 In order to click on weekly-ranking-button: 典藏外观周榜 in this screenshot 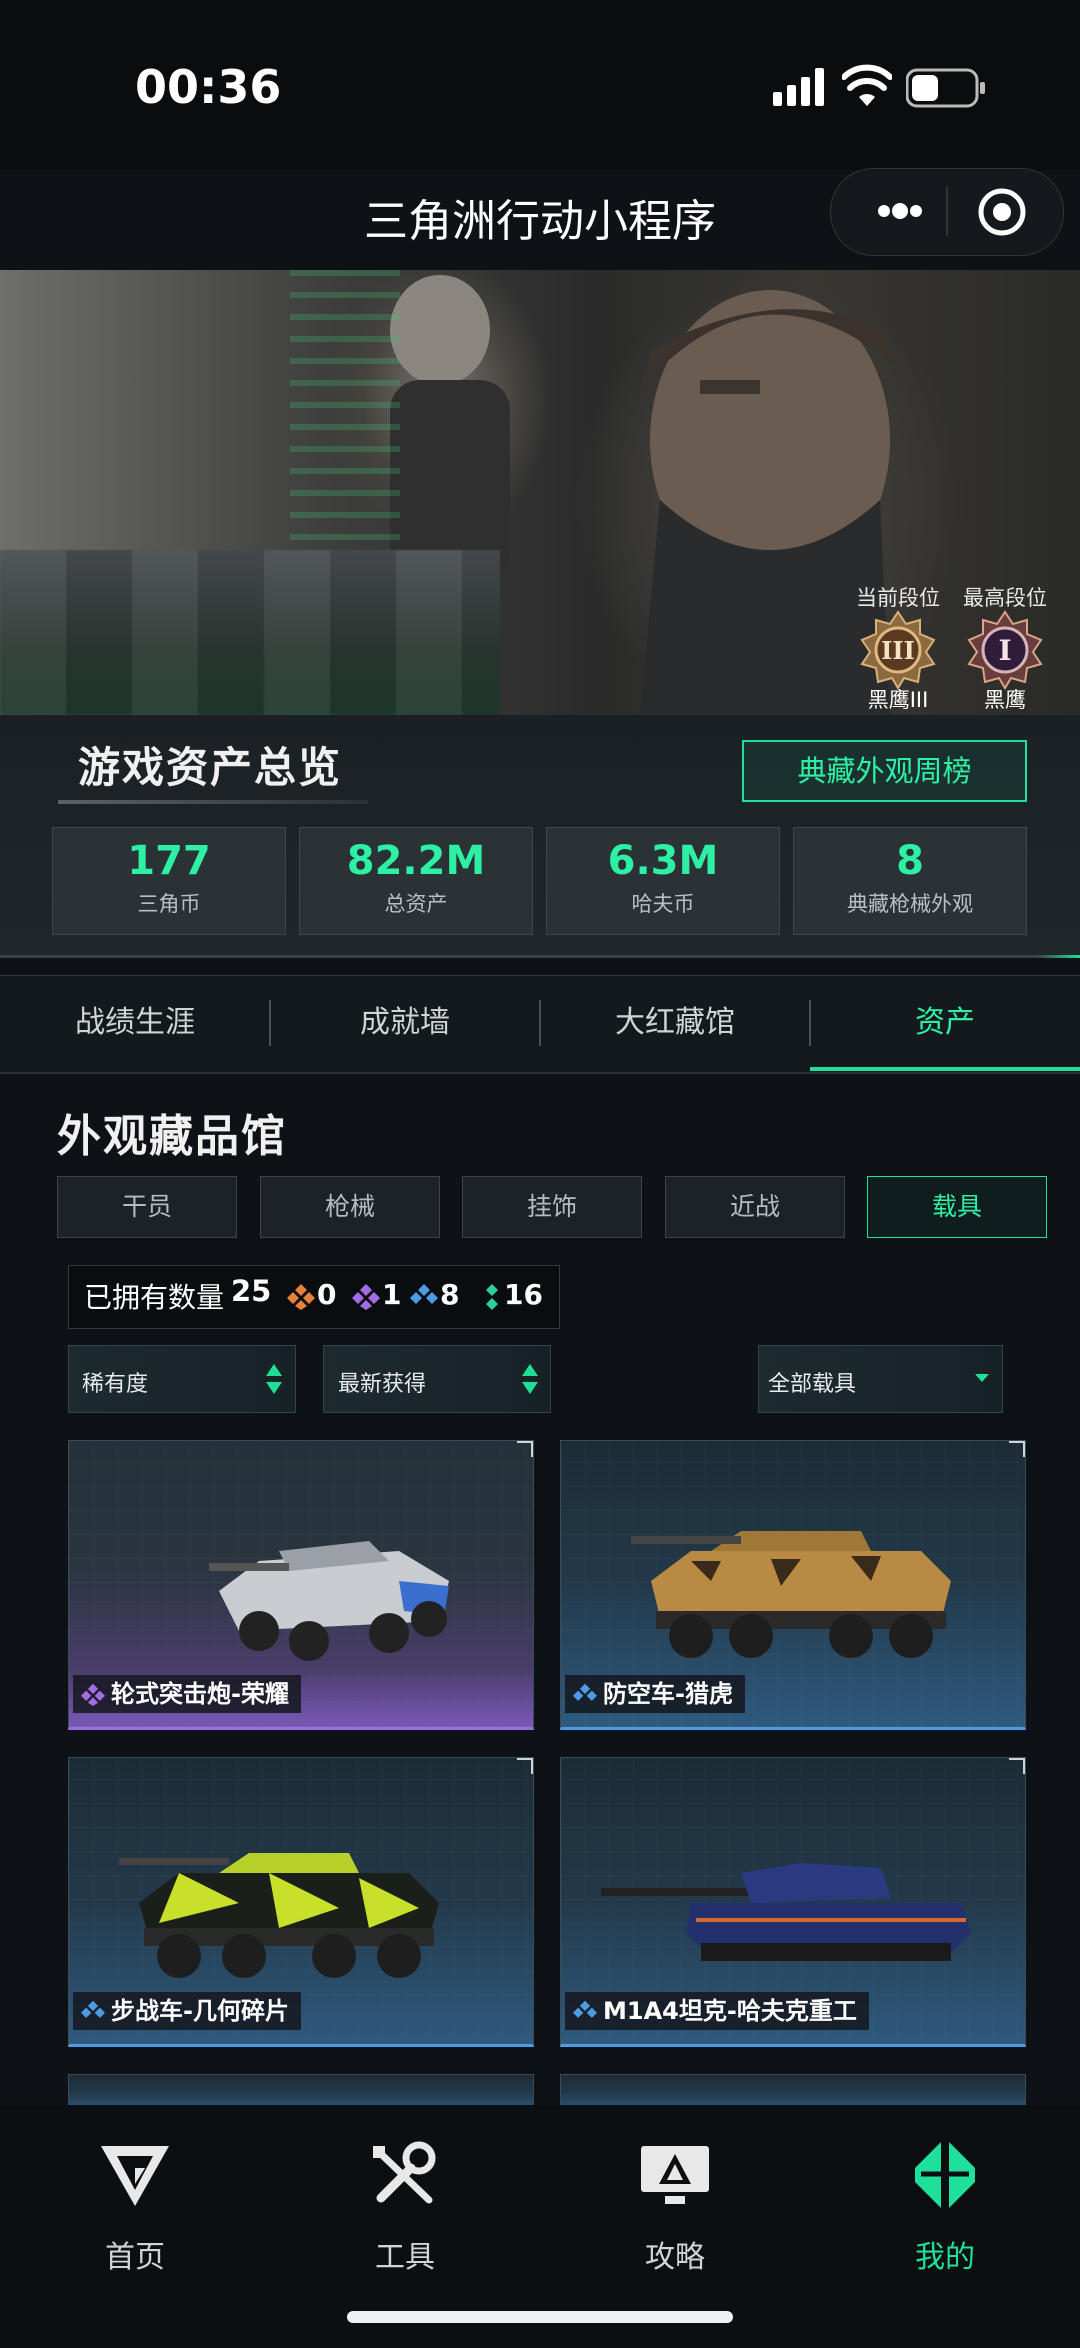, I will do `click(884, 771)`.